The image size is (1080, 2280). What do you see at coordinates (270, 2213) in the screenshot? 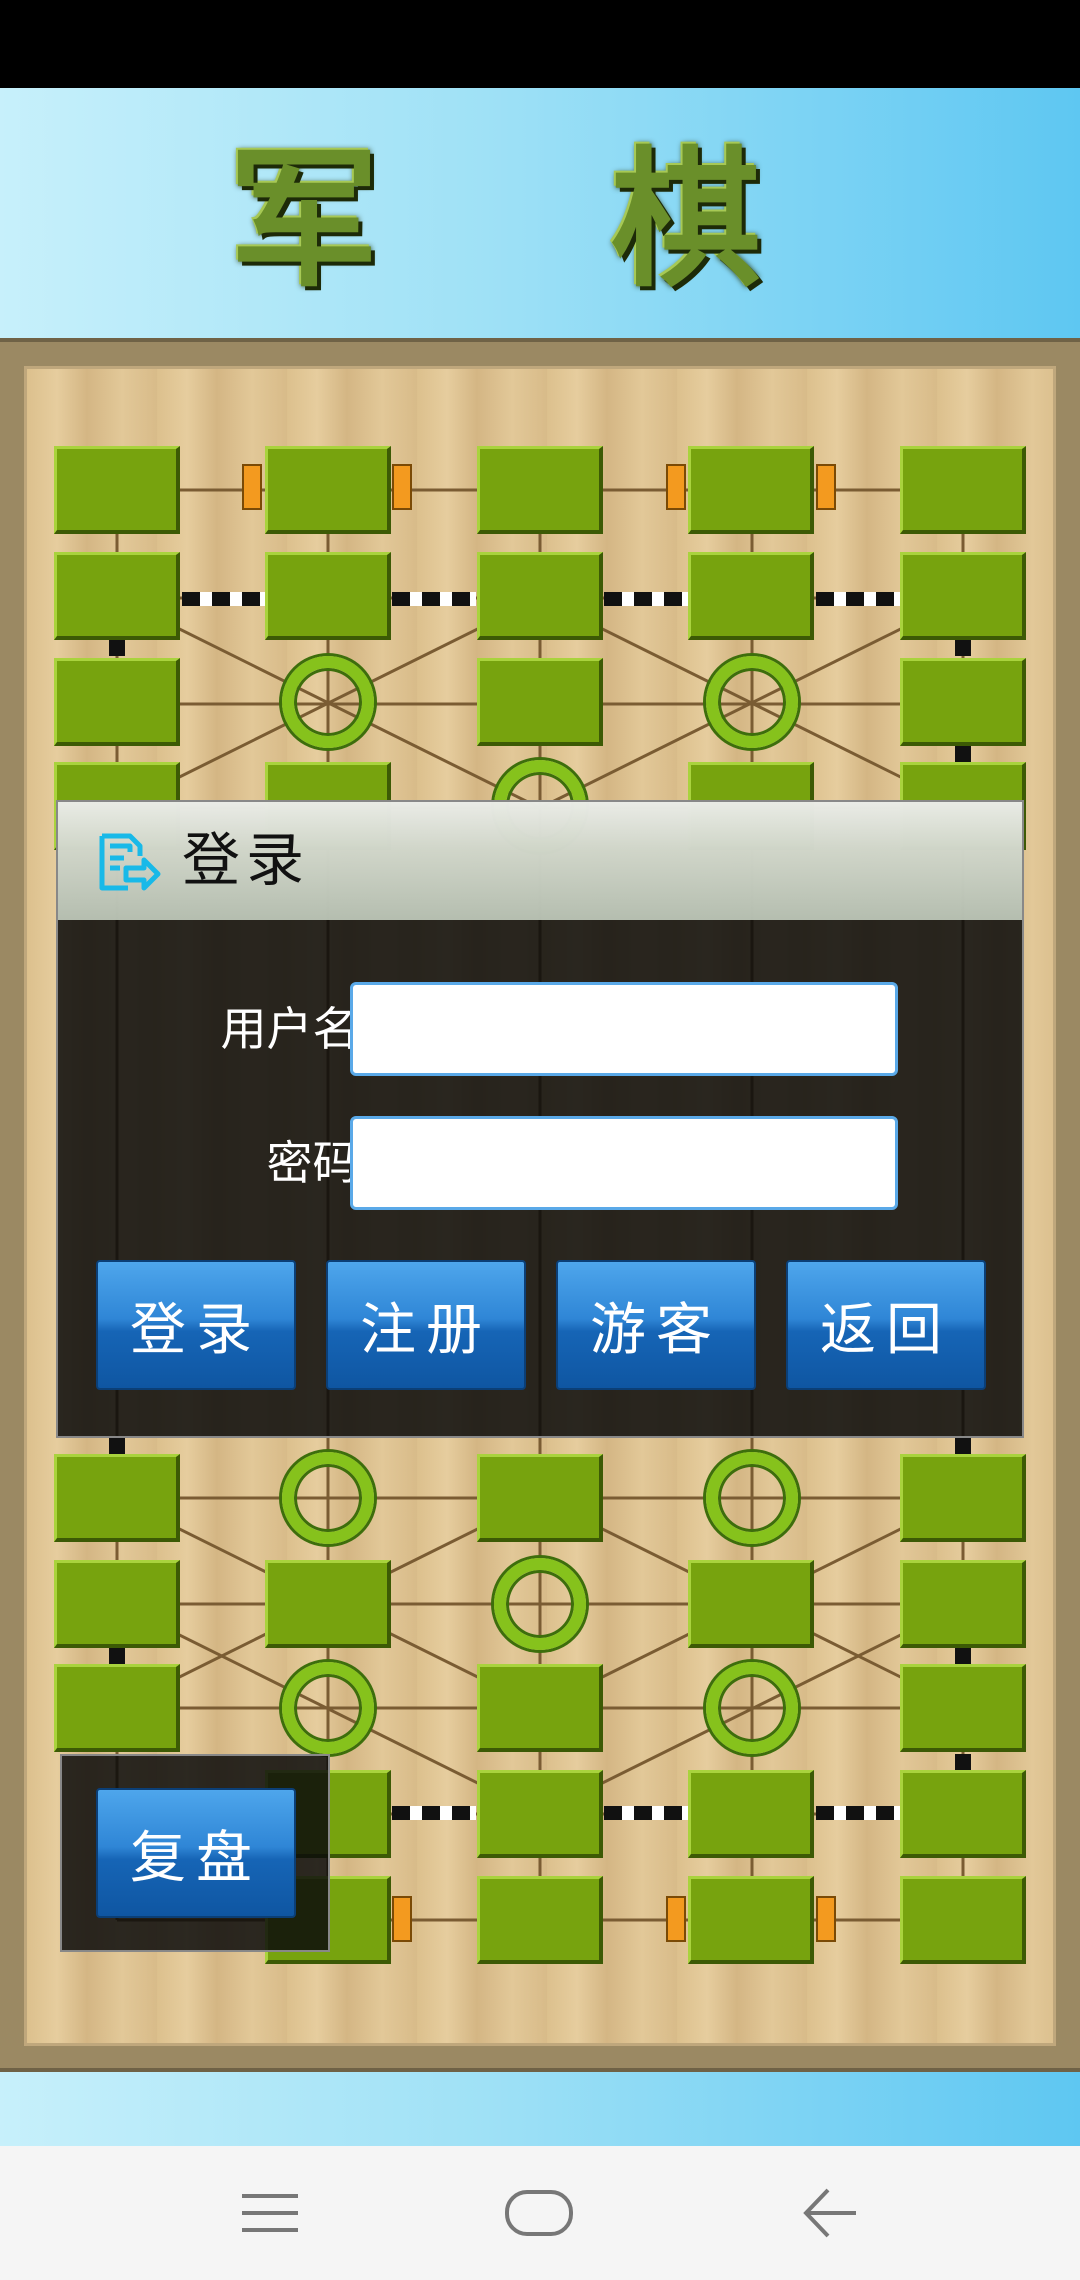
I see `menu-icon` at bounding box center [270, 2213].